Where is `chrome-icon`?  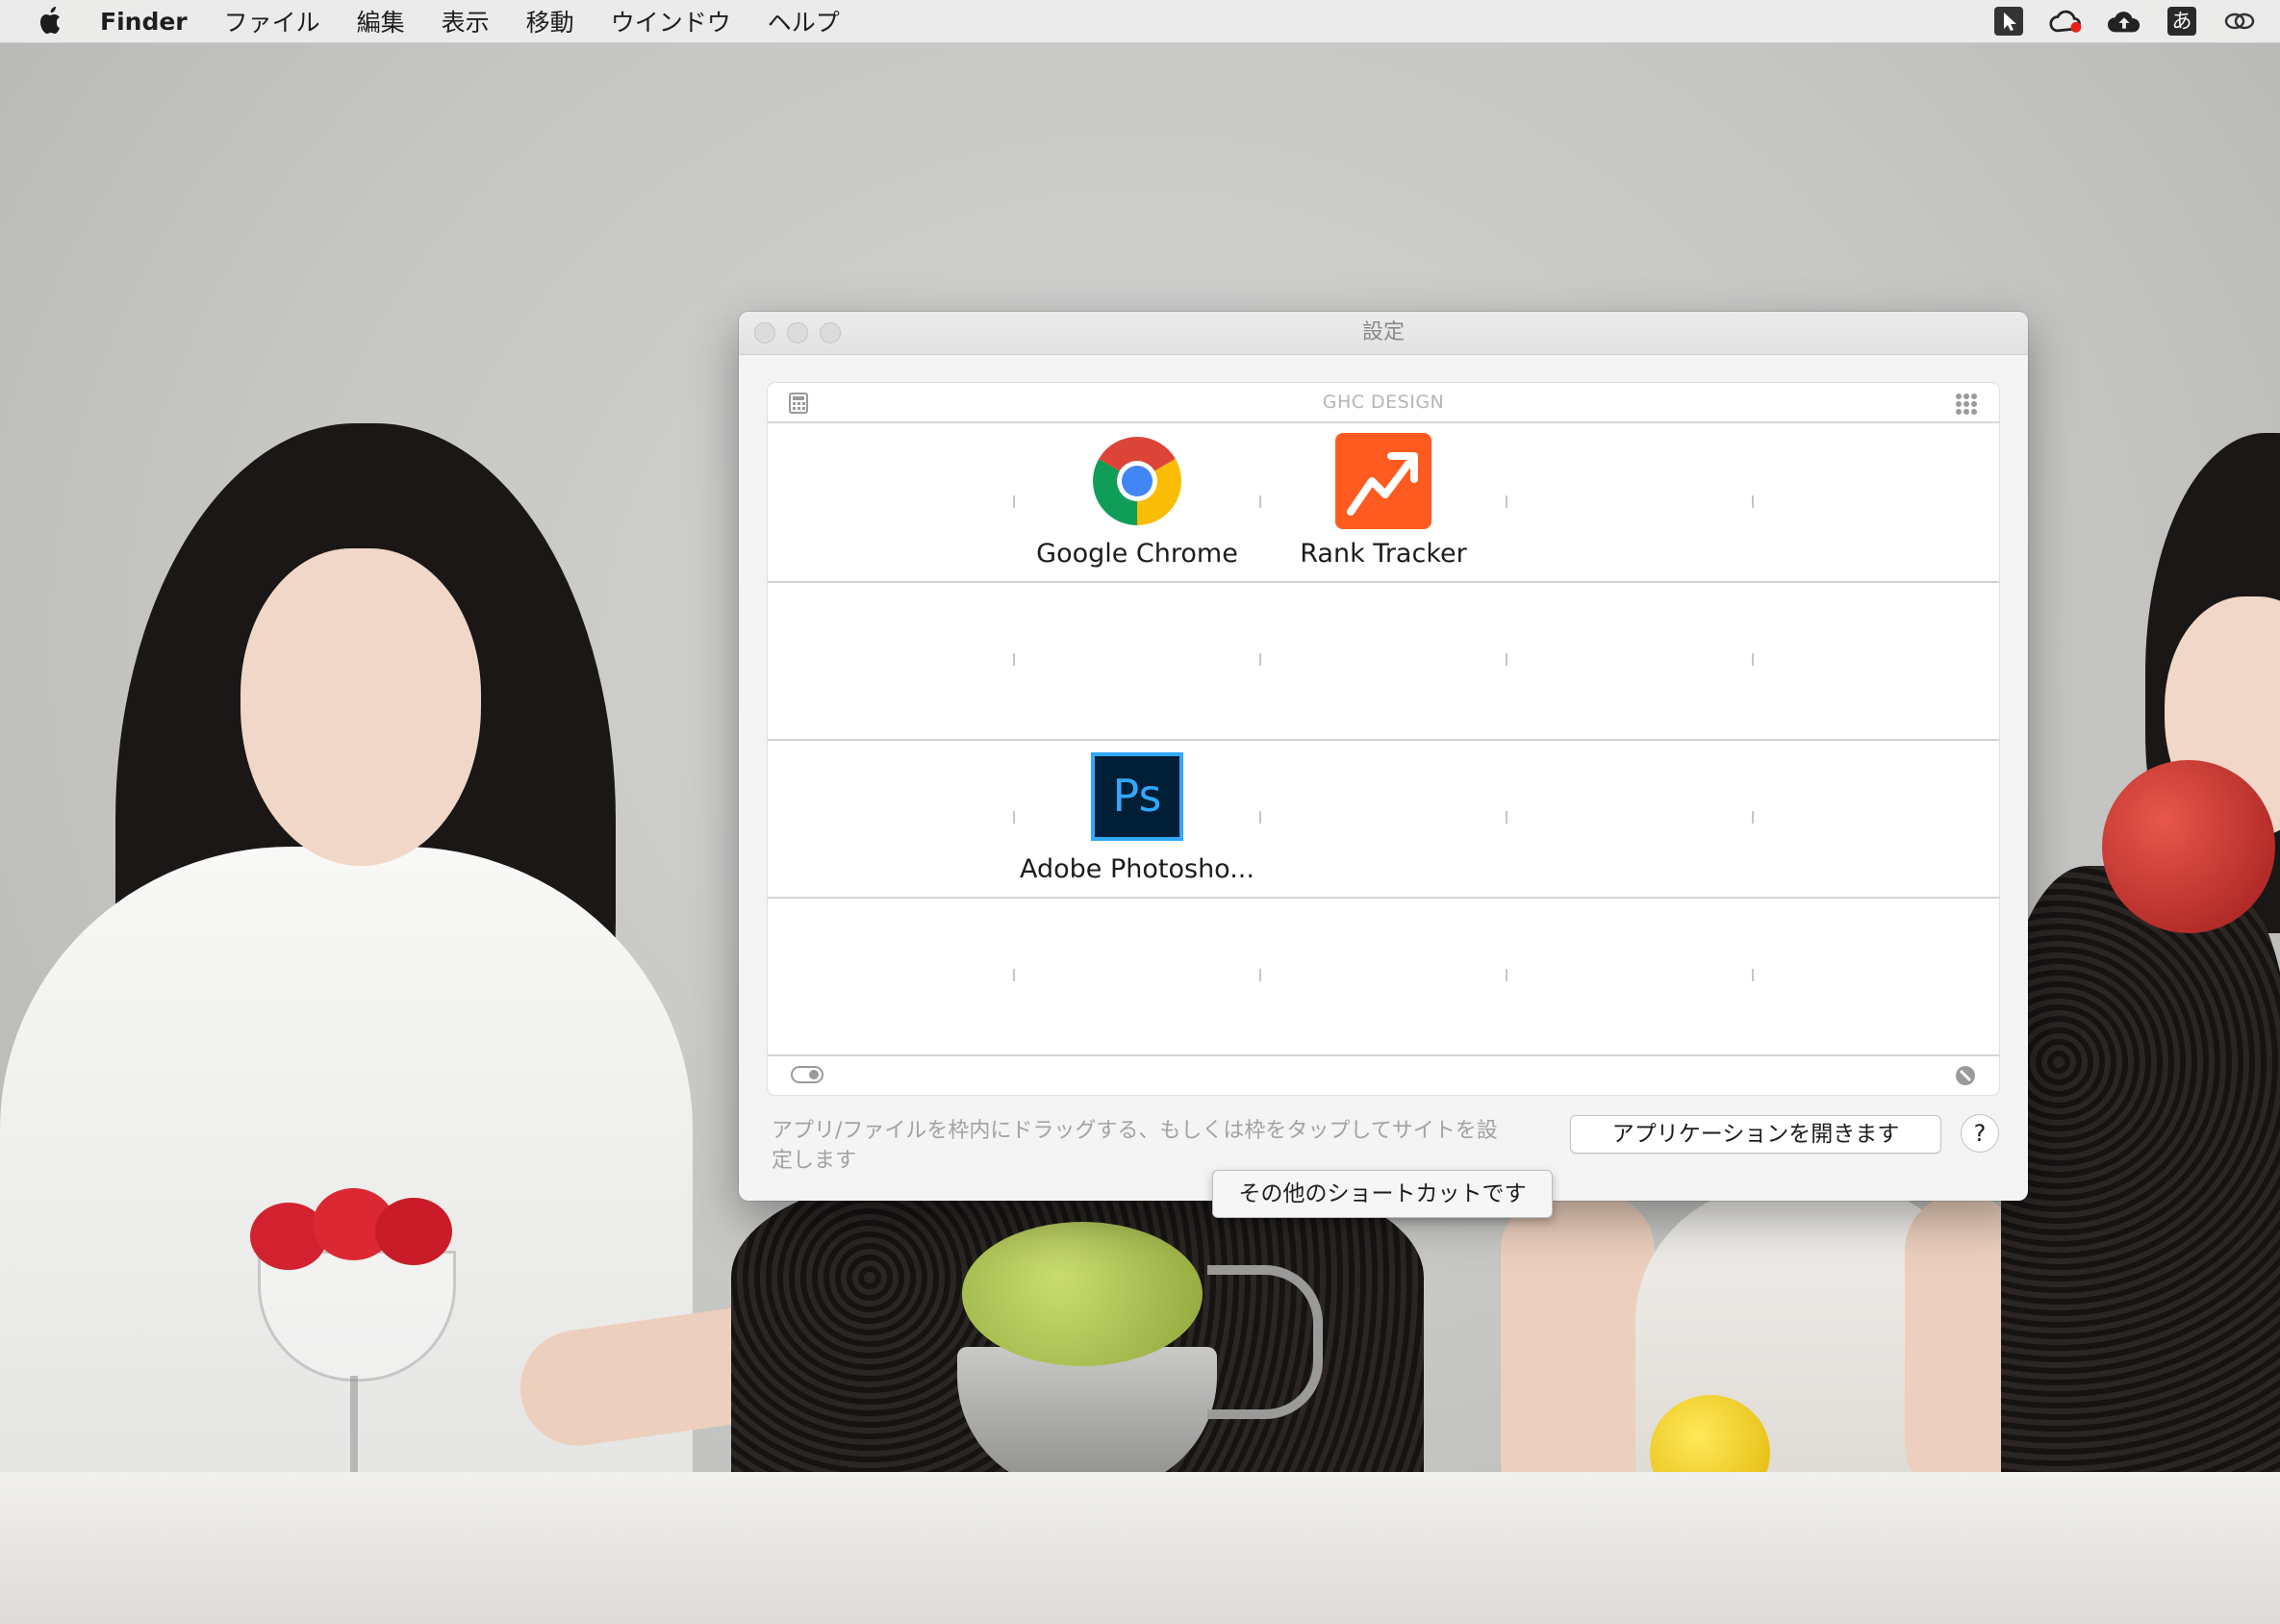 chrome-icon is located at coordinates (1137, 481).